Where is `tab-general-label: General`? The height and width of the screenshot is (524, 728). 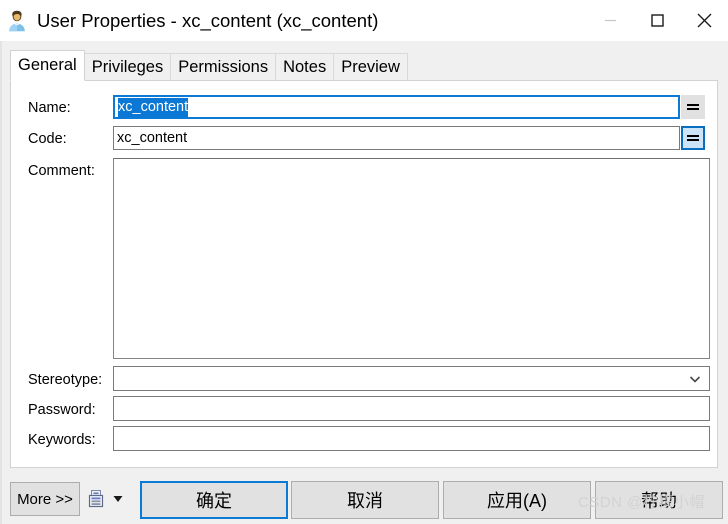 tab-general-label: General is located at coordinates (47, 65).